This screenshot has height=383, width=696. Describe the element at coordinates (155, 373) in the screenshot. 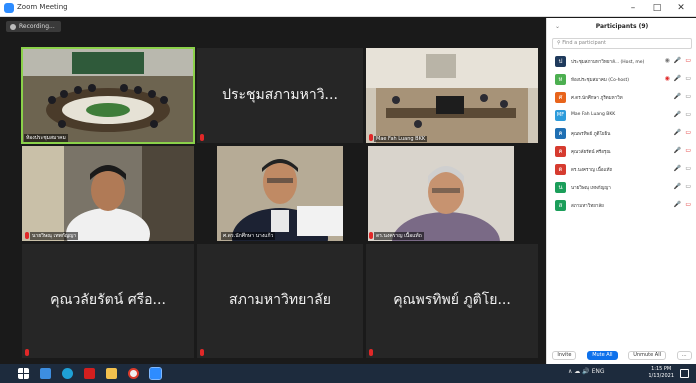

I see `zoom-taskbar-icon` at that location.